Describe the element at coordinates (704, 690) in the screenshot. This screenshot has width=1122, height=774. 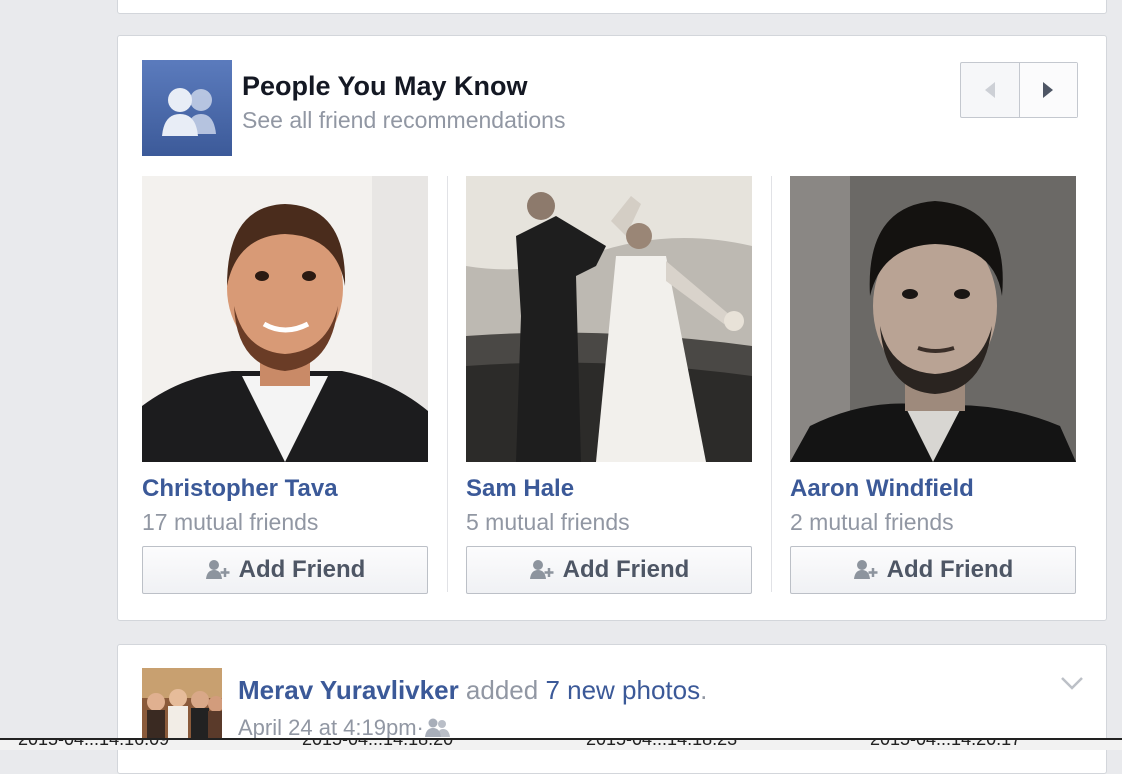
I see `story-punctuation: .` at that location.